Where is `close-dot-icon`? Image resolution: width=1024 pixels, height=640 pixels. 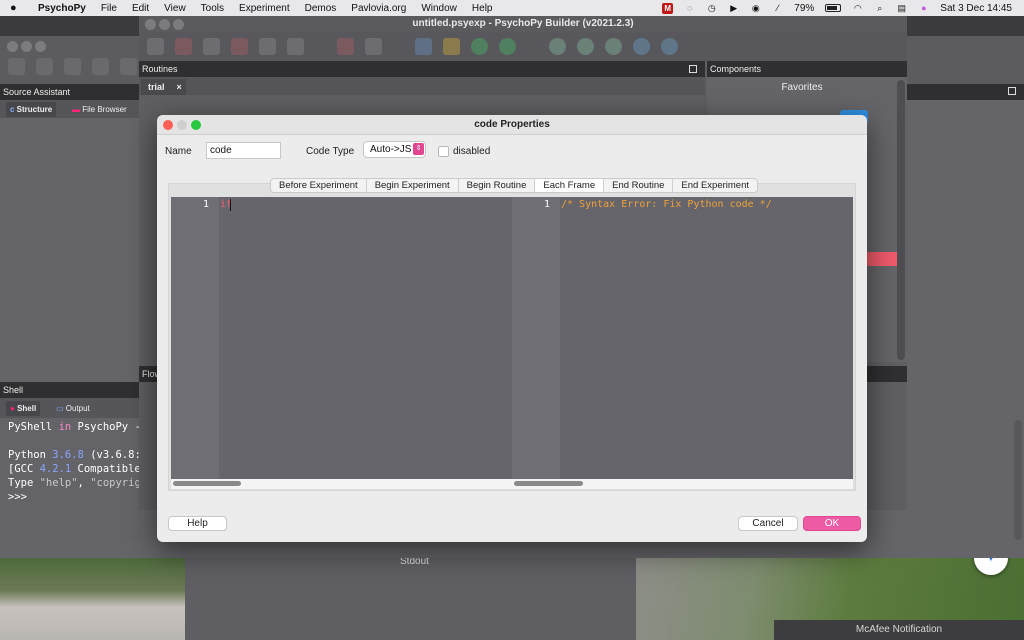
close-dot-icon is located at coordinates (12, 46).